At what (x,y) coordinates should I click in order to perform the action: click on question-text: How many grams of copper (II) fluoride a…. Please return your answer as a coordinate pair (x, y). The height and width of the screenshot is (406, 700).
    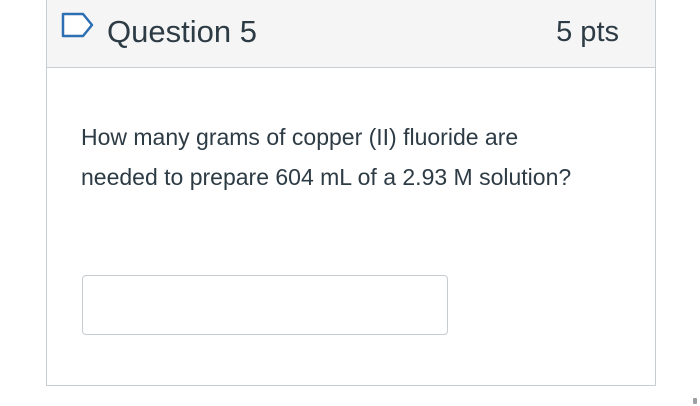
    Looking at the image, I should click on (326, 157).